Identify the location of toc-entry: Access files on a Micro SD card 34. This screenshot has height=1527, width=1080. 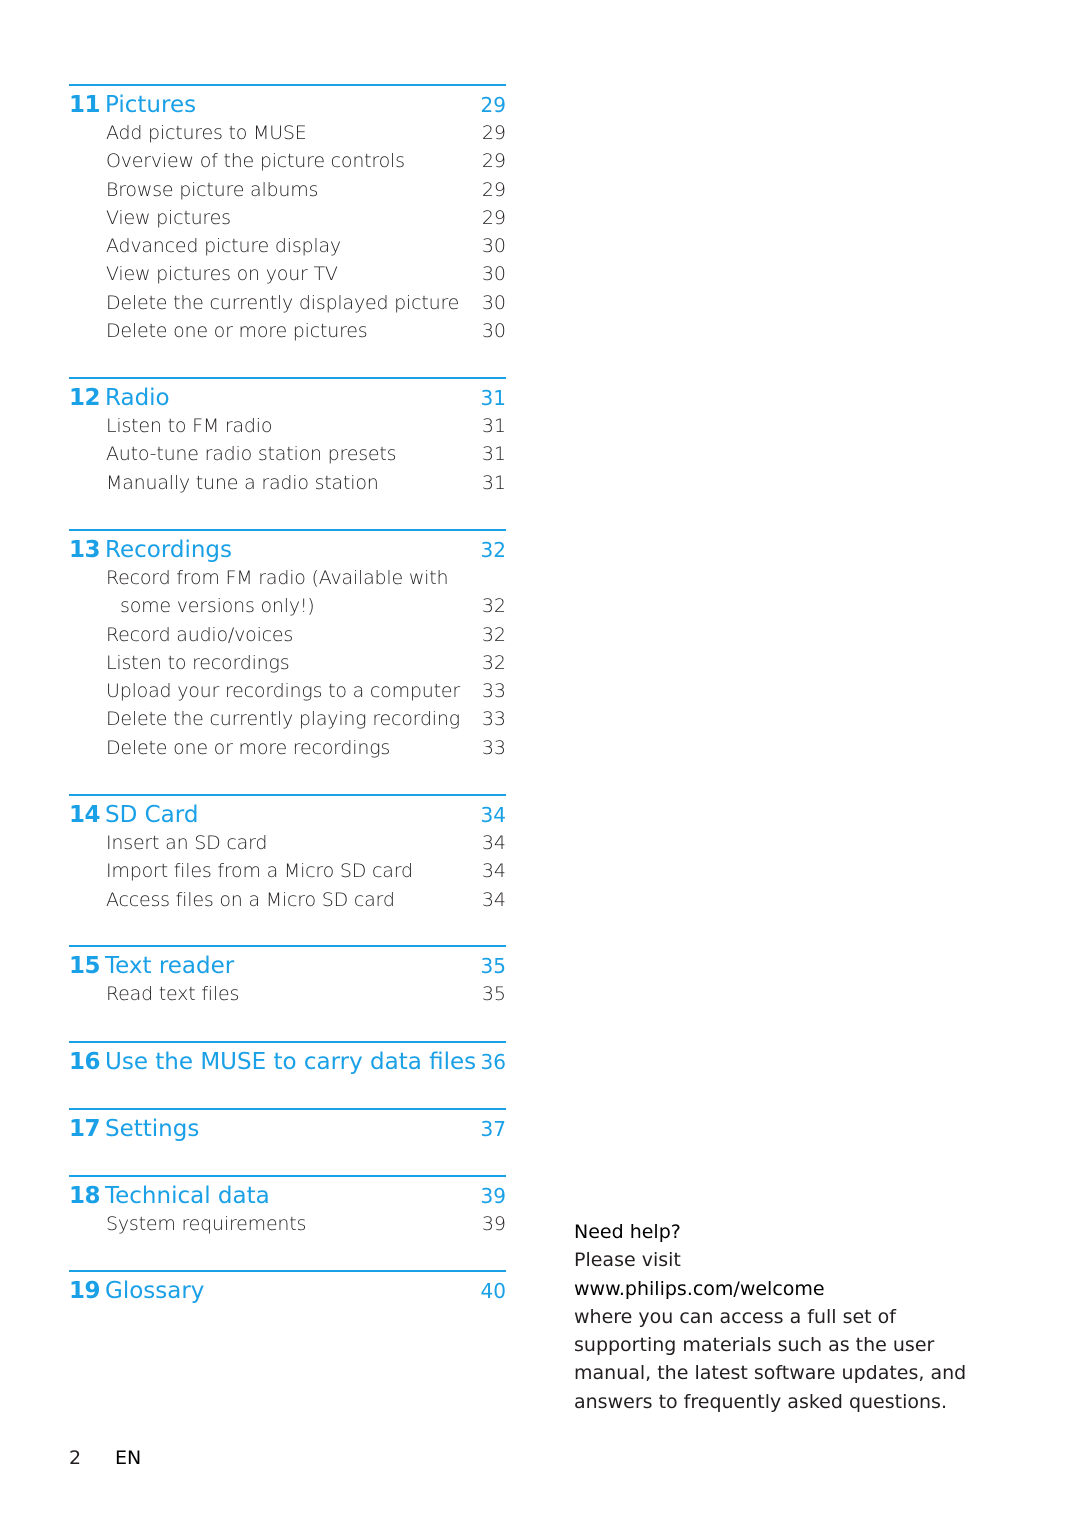
(287, 903).